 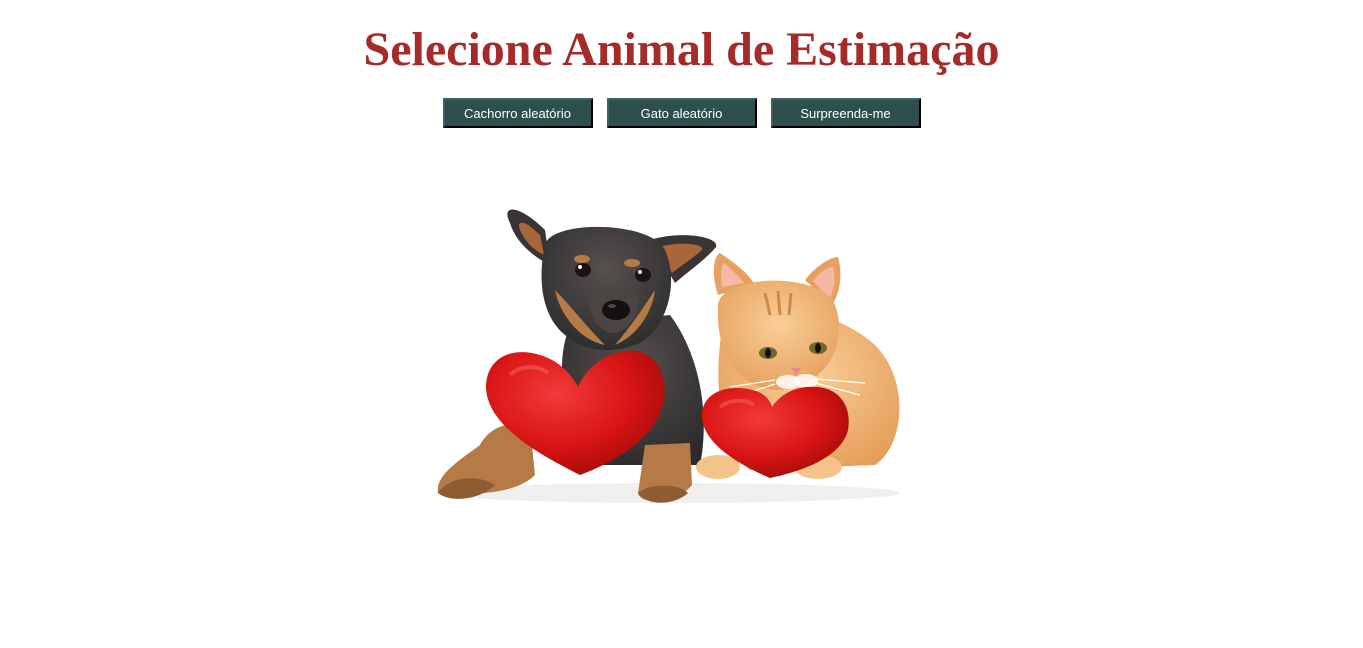 I want to click on surprise-me-button: Surpreenda-me, so click(x=845, y=113).